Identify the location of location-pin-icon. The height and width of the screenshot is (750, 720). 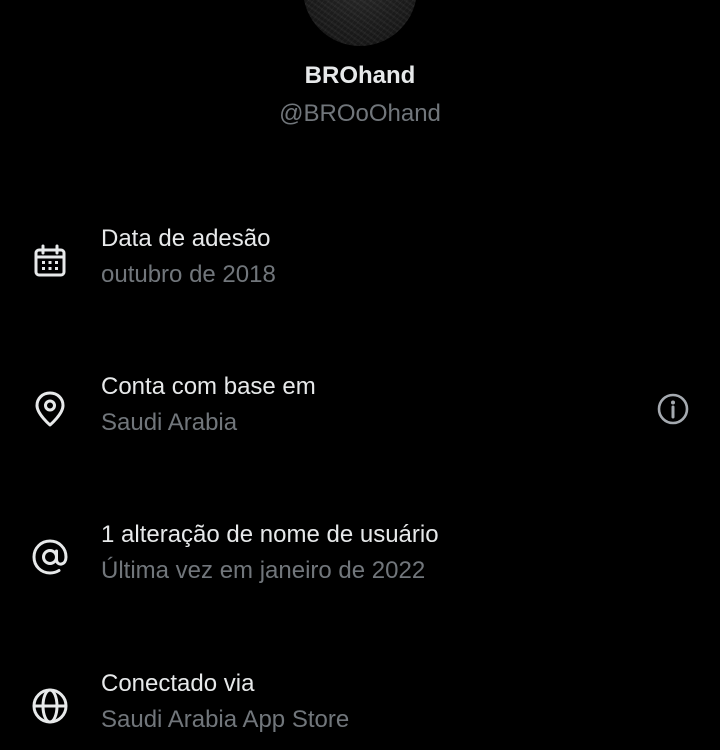
(50, 409).